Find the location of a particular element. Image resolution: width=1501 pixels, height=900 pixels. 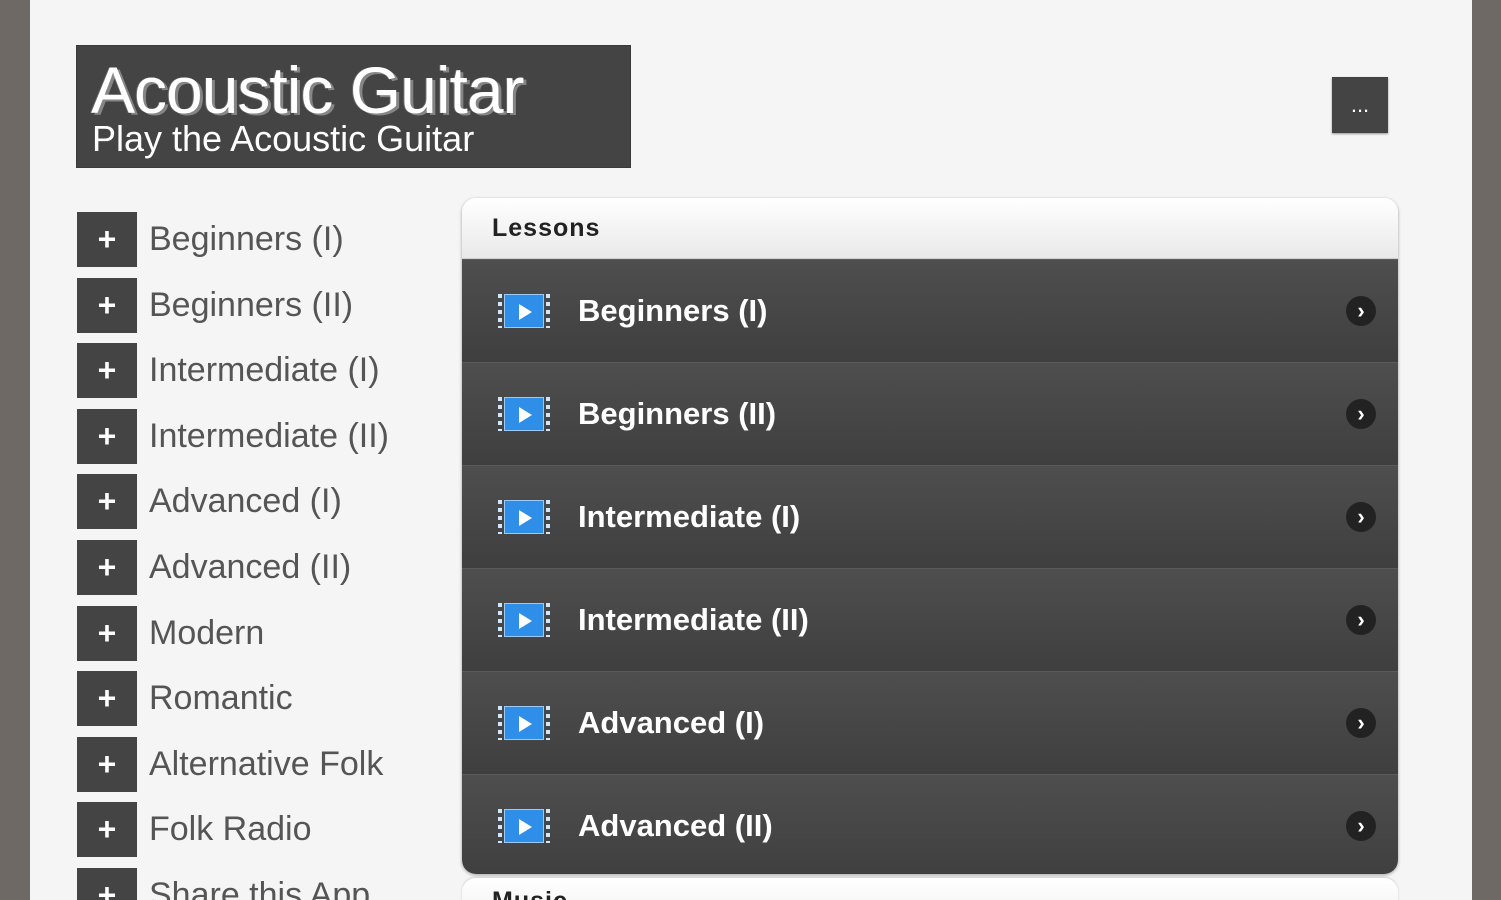

sidebar-item-intermediate-1: + Intermediate (I) is located at coordinates (257, 371).